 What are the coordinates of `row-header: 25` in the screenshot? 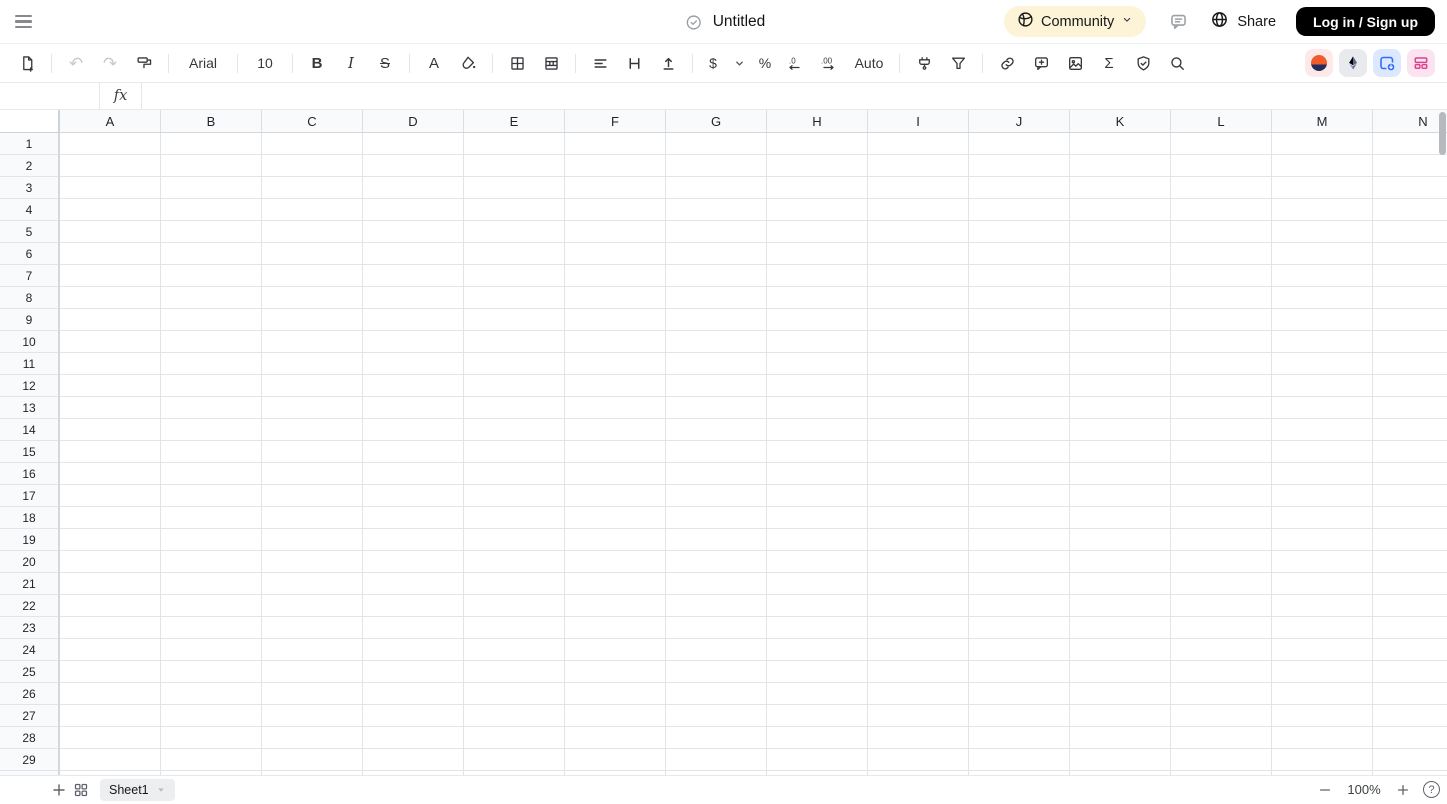 It's located at (29, 672).